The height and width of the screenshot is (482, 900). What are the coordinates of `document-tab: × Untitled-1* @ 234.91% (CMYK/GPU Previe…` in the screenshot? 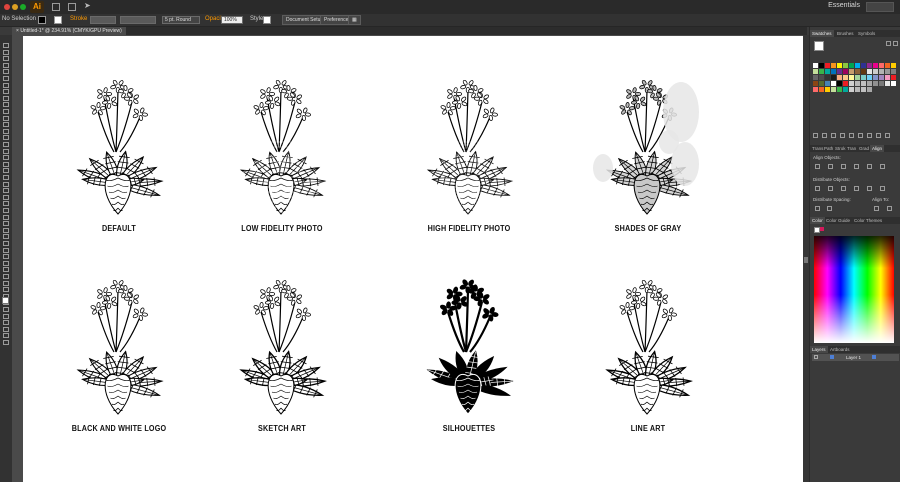 It's located at (69, 31).